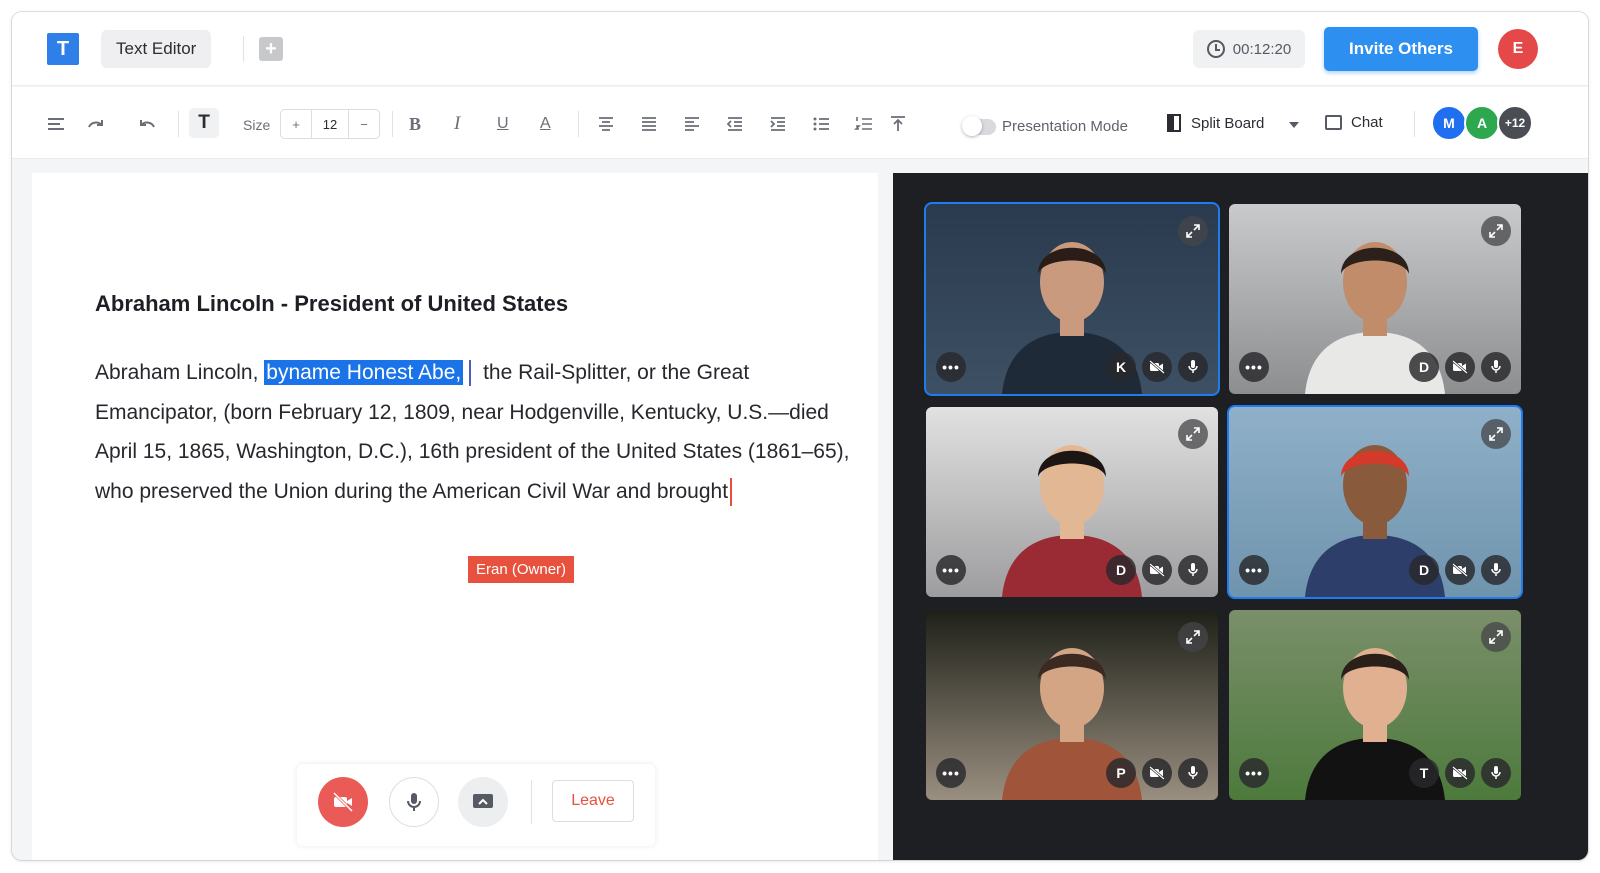 Image resolution: width=1600 pixels, height=873 pixels. I want to click on indent-icon, so click(778, 124).